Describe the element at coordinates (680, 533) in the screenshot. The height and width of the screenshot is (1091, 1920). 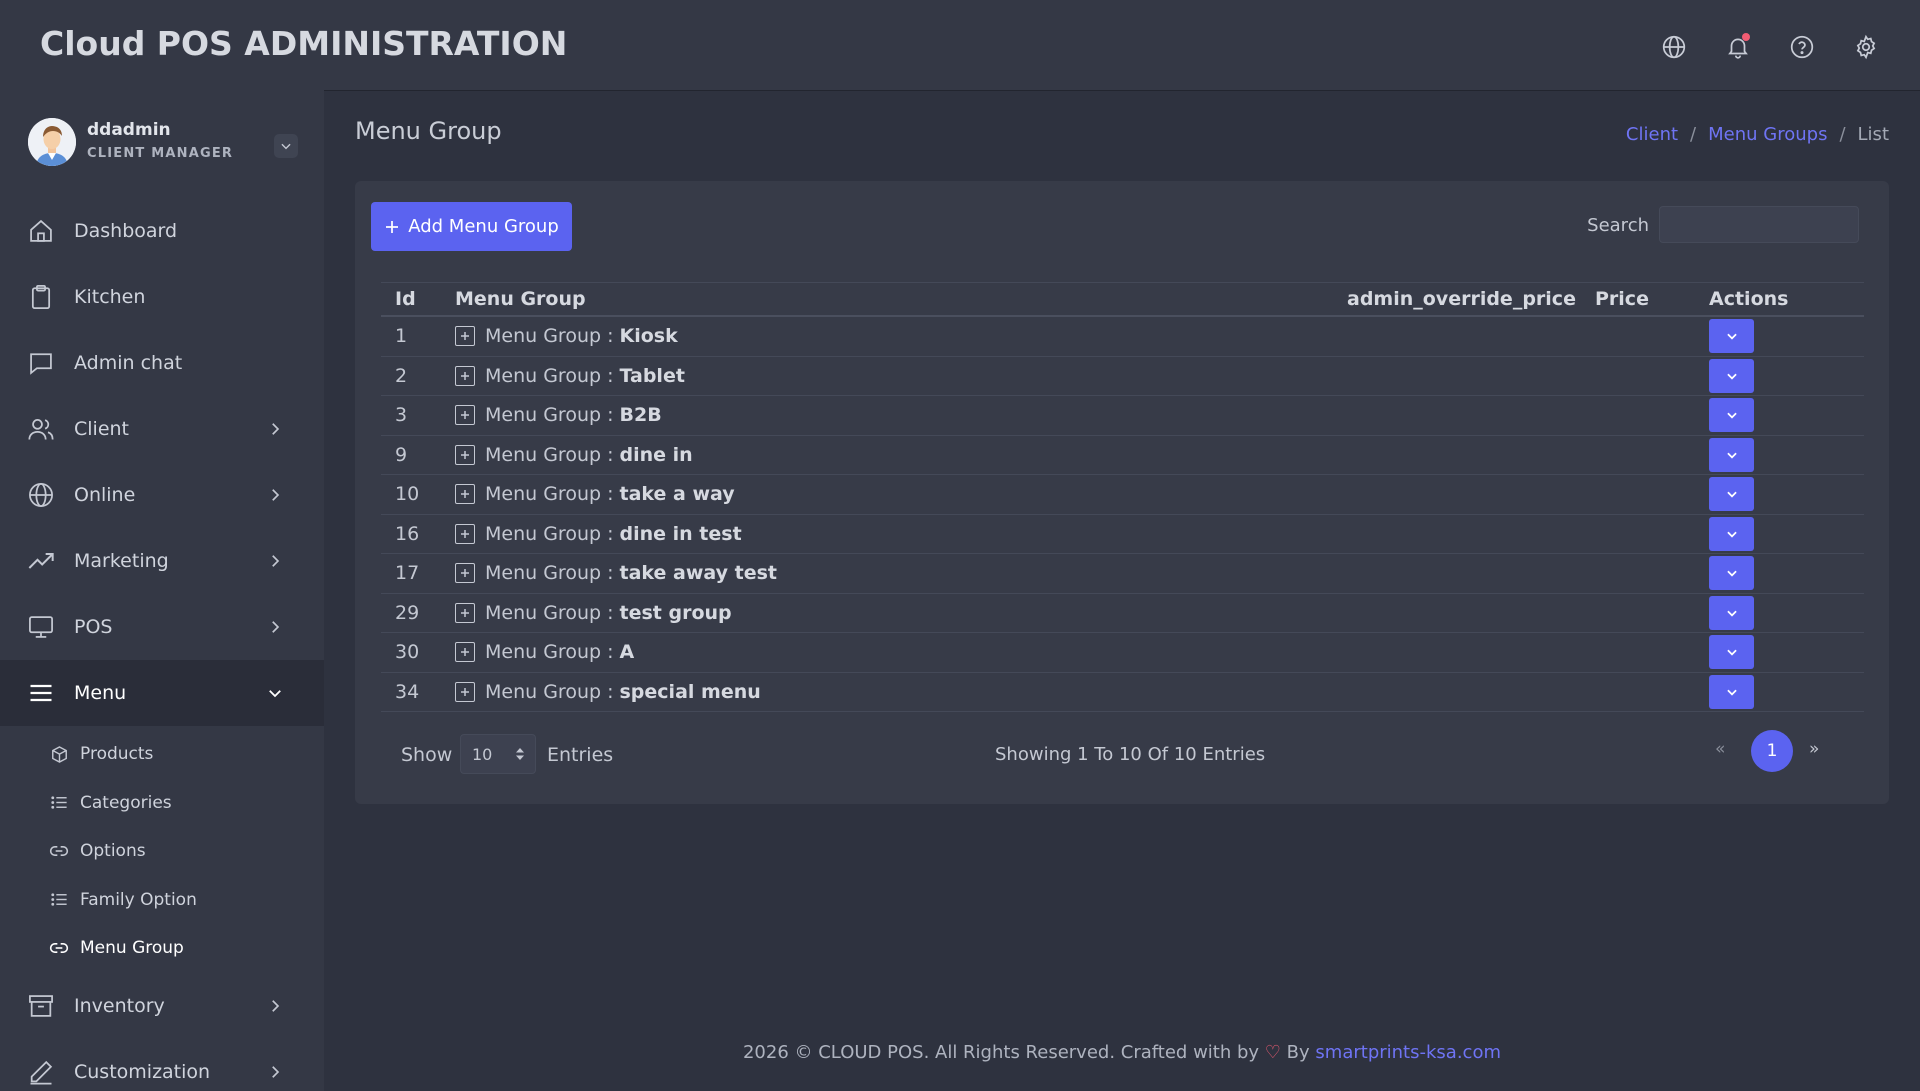
I see `group-name: dine in test` at that location.